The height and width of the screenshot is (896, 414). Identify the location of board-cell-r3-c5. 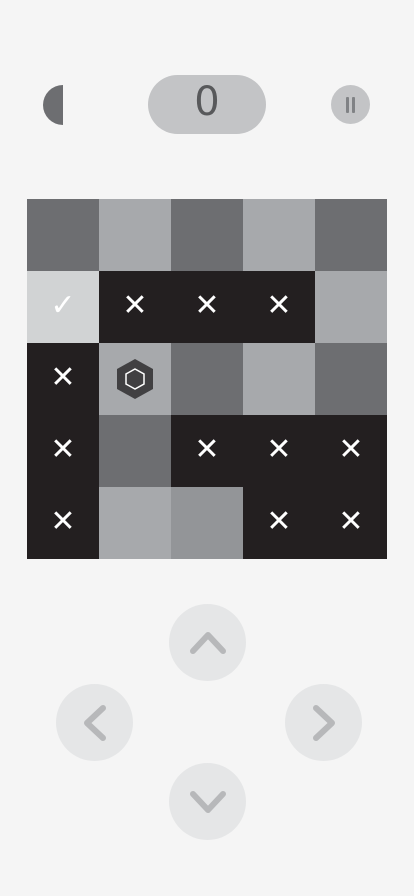
(351, 379).